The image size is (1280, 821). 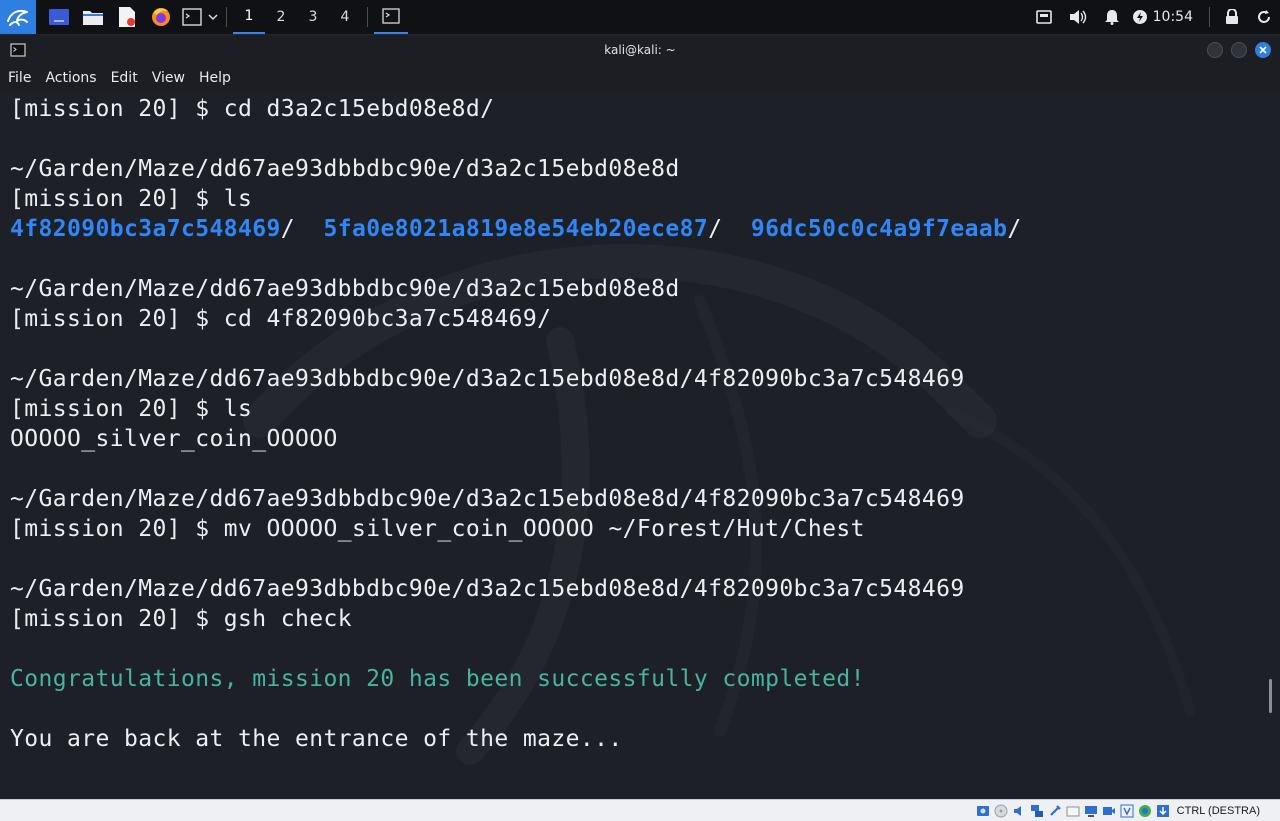 I want to click on kali-logo-icon, so click(x=17, y=17).